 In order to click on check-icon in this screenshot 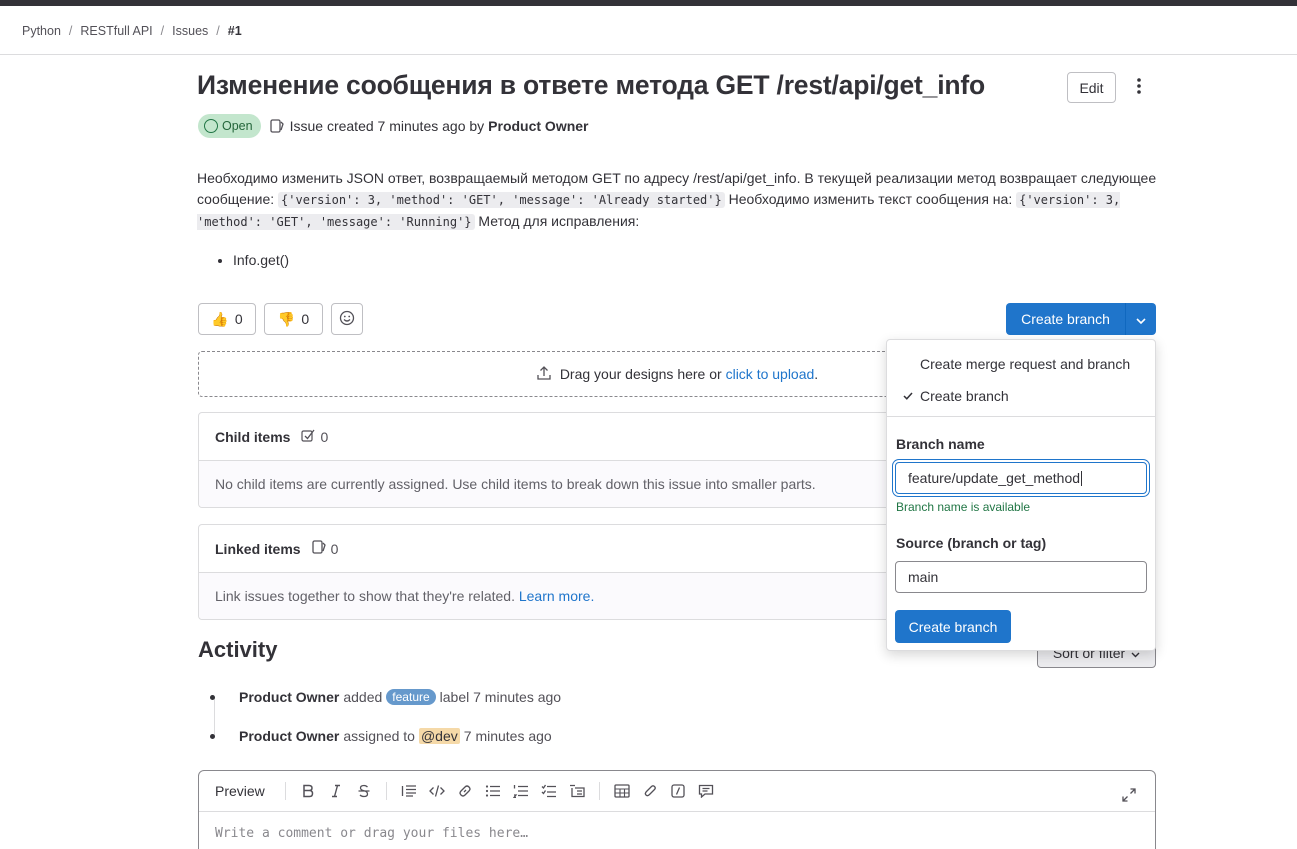, I will do `click(903, 396)`.